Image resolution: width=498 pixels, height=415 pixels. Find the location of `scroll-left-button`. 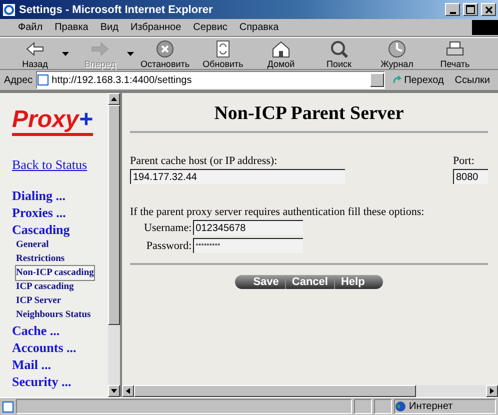

scroll-left-button is located at coordinates (128, 391).